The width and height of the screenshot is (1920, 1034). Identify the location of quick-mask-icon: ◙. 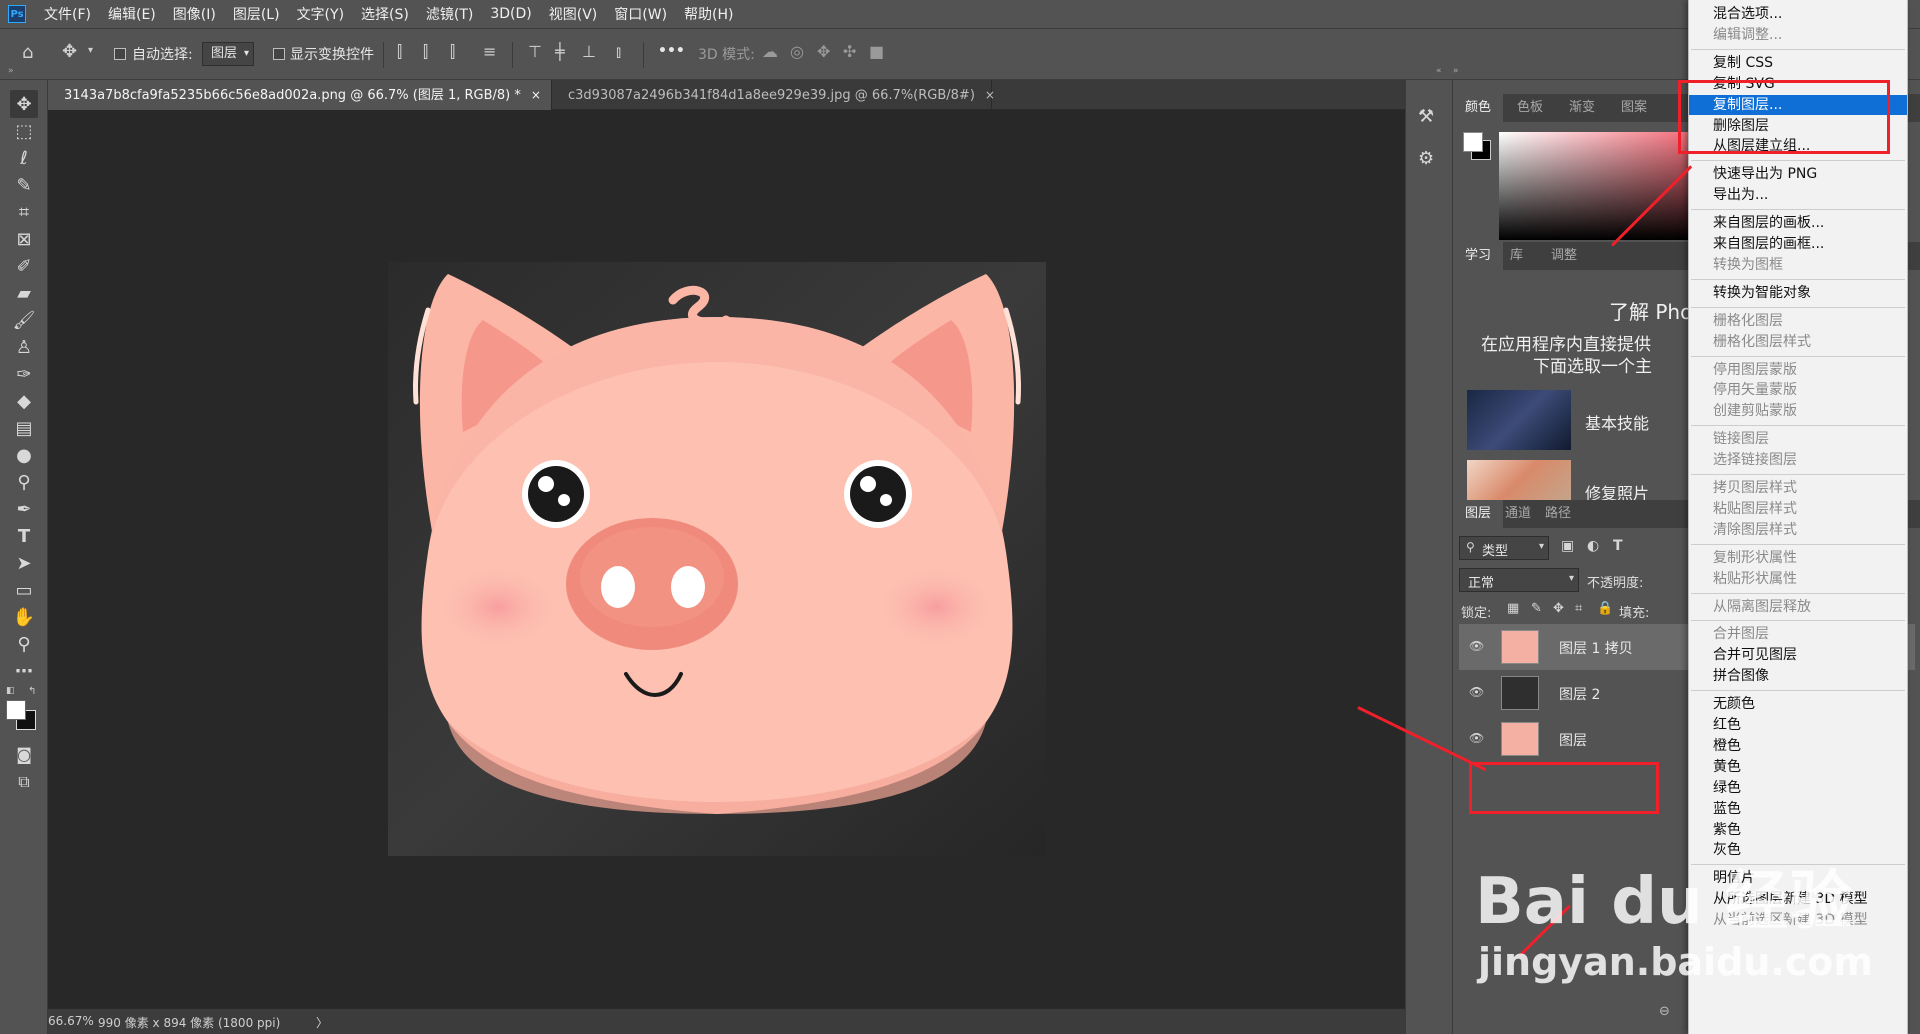
(24, 754).